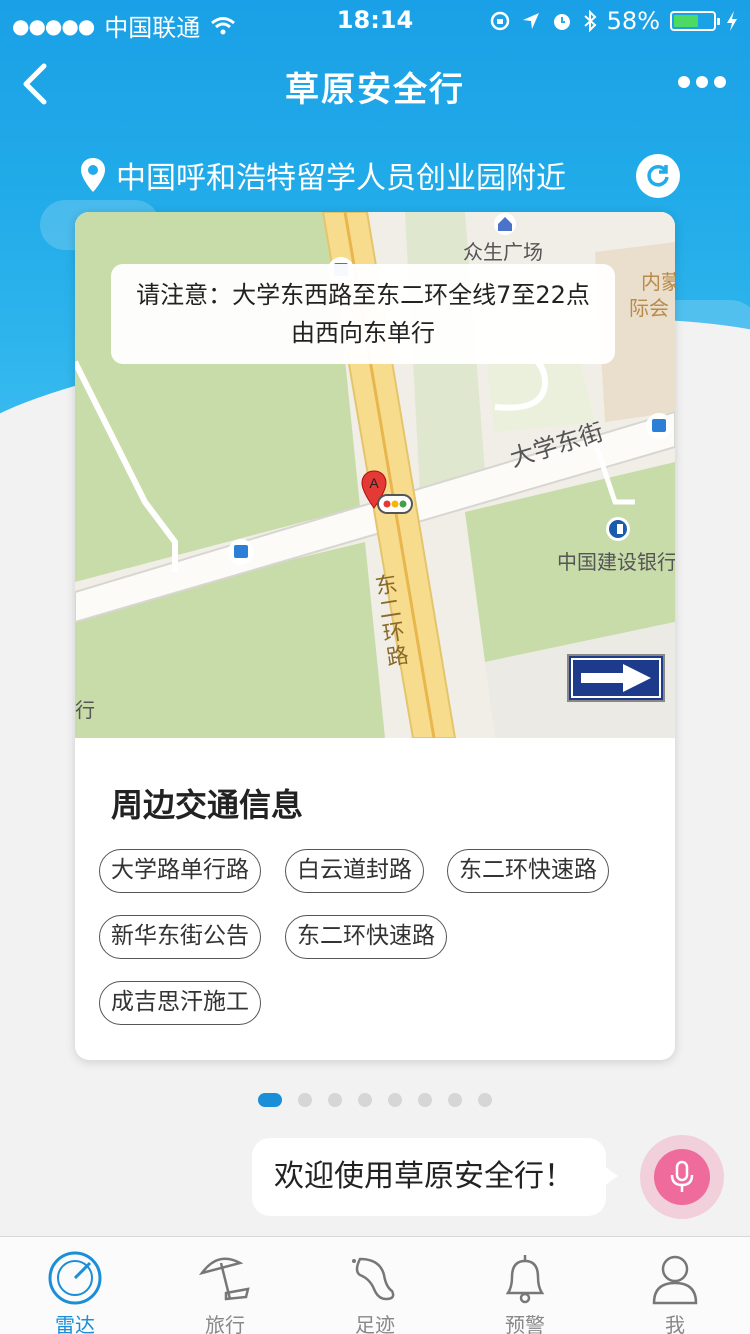  Describe the element at coordinates (695, 21) in the screenshot. I see `battery-icon` at that location.